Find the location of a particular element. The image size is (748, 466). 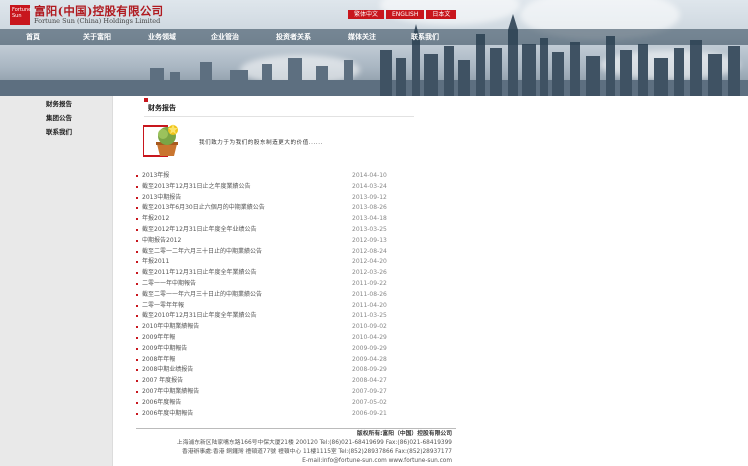

report-link: 年报2011 is located at coordinates (155, 262).